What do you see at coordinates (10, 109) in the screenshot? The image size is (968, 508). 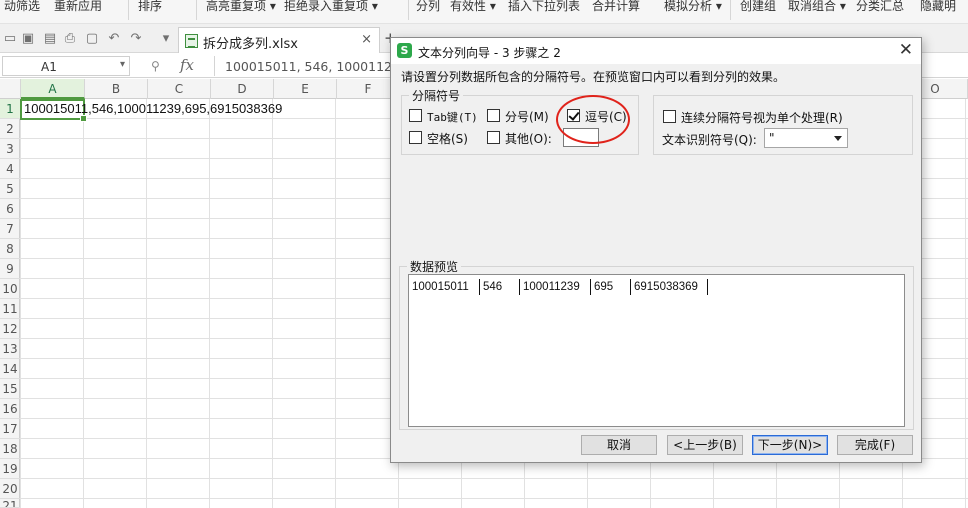 I see `row-header: 1` at bounding box center [10, 109].